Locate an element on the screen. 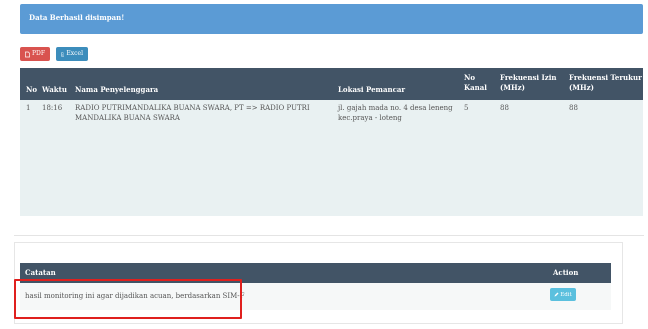  header-no-kanal-2: Kanal is located at coordinates (475, 87).